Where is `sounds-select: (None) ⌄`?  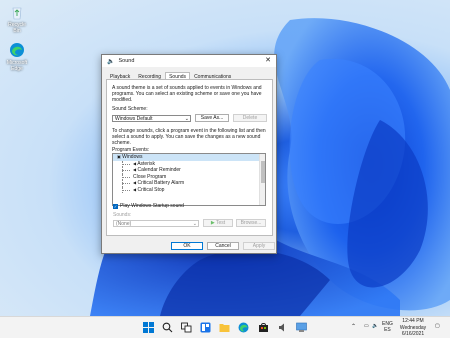 sounds-select: (None) ⌄ is located at coordinates (156, 223).